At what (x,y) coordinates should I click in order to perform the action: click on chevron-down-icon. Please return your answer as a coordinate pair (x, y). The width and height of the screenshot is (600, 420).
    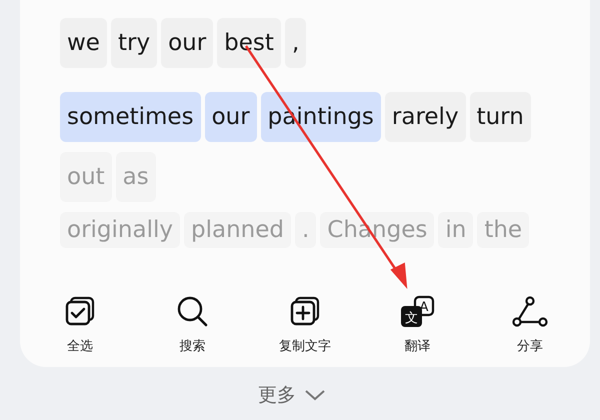
    Looking at the image, I should click on (315, 395).